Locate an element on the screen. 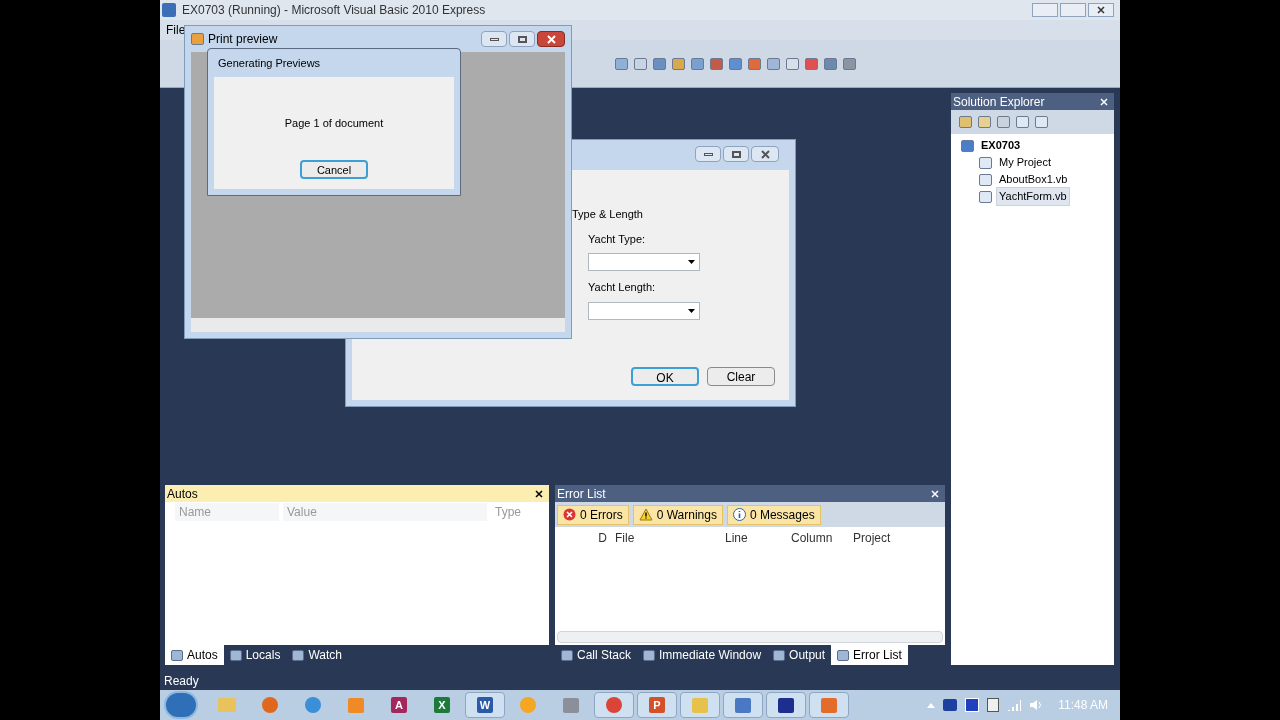 This screenshot has width=1280, height=720. app-icon: A is located at coordinates (399, 705).